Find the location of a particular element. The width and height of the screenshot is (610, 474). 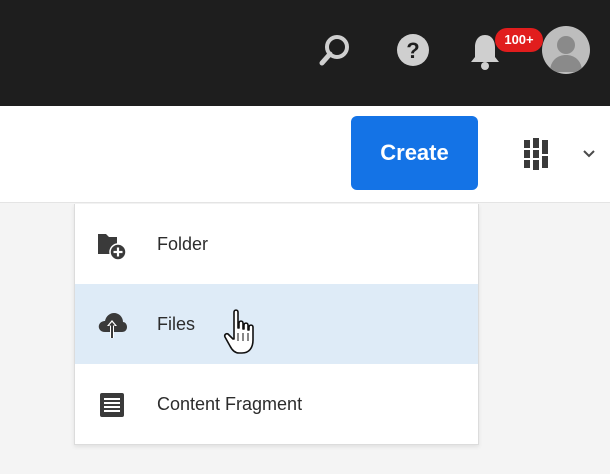

avatar is located at coordinates (566, 50).